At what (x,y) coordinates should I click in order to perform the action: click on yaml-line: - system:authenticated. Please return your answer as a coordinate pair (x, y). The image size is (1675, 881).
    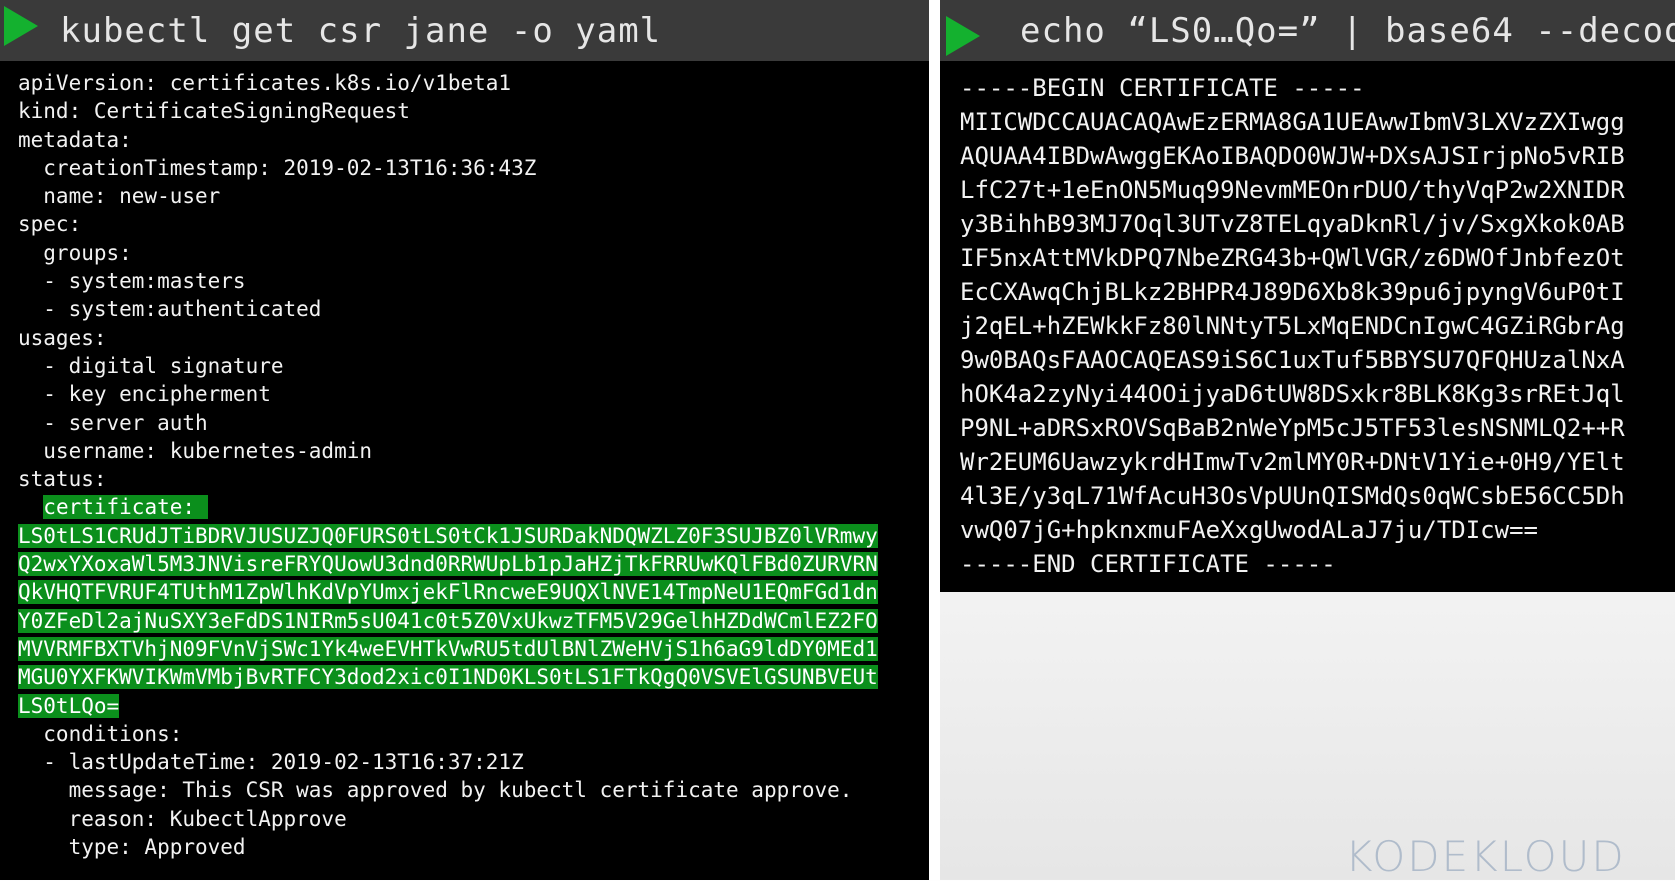
    Looking at the image, I should click on (170, 309).